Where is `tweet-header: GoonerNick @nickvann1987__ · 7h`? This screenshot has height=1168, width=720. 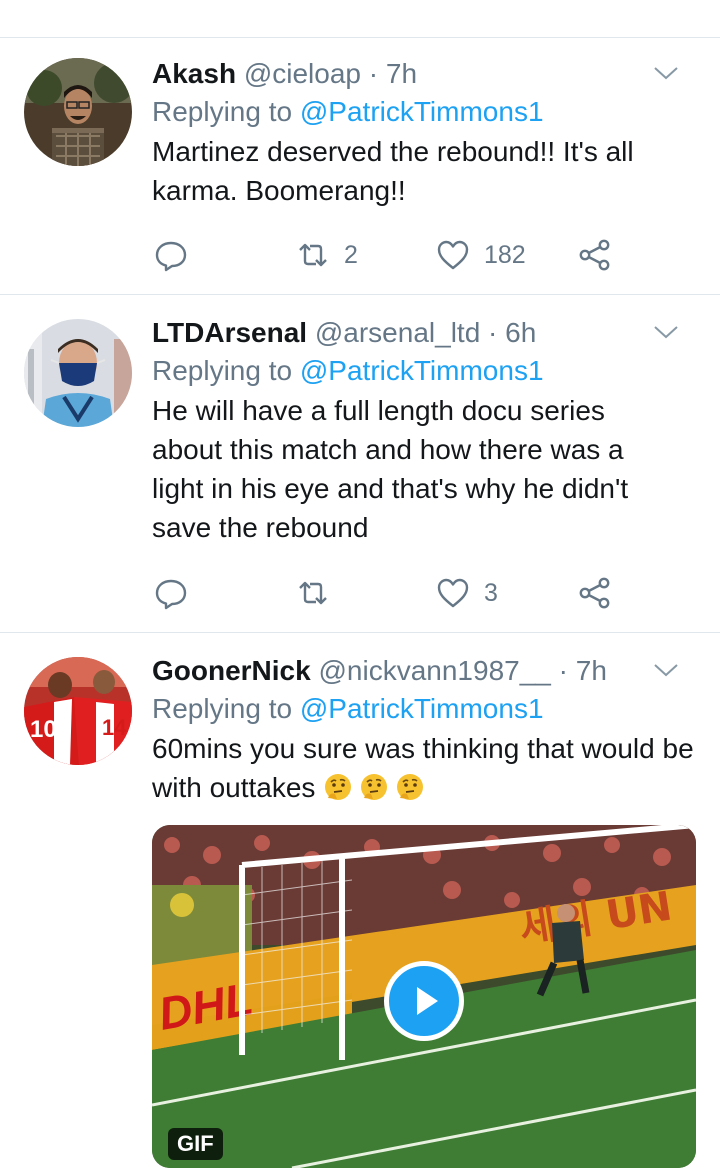 tweet-header: GoonerNick @nickvann1987__ · 7h is located at coordinates (426, 671).